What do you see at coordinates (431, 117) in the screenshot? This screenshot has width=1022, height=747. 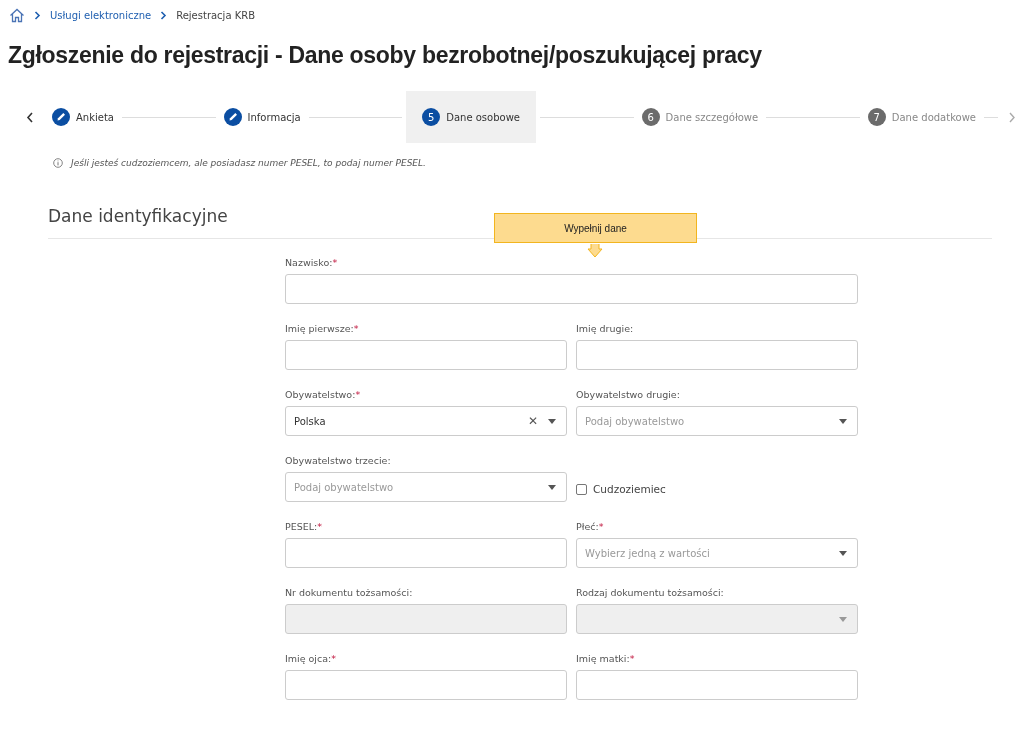 I see `step-number: 5` at bounding box center [431, 117].